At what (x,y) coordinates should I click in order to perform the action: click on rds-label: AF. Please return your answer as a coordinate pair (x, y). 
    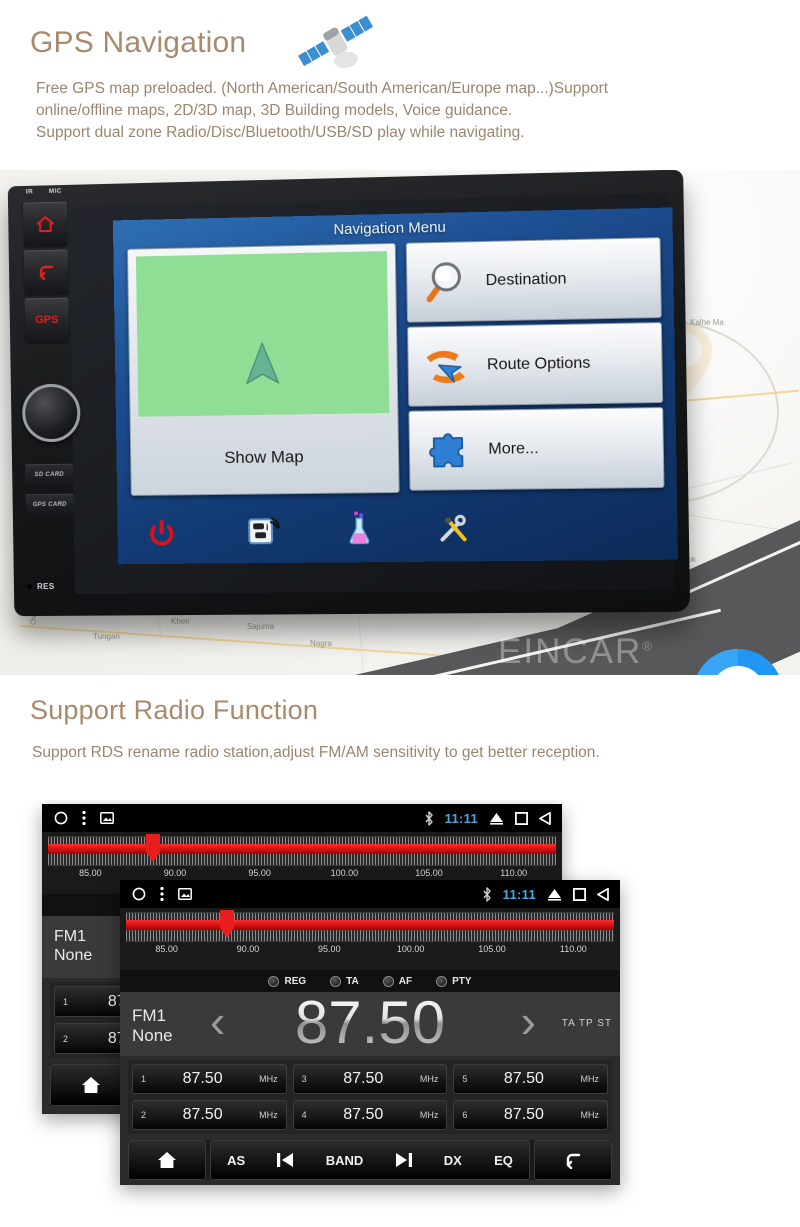
    Looking at the image, I should click on (405, 981).